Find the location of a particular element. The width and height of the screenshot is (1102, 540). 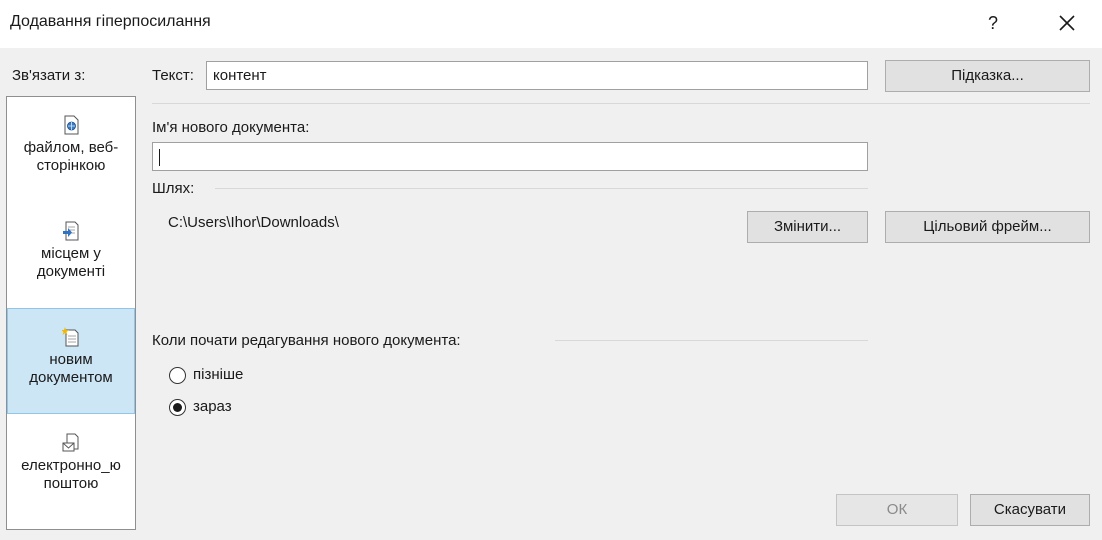

link-to-place-in-document: місцем у документі is located at coordinates (71, 251).